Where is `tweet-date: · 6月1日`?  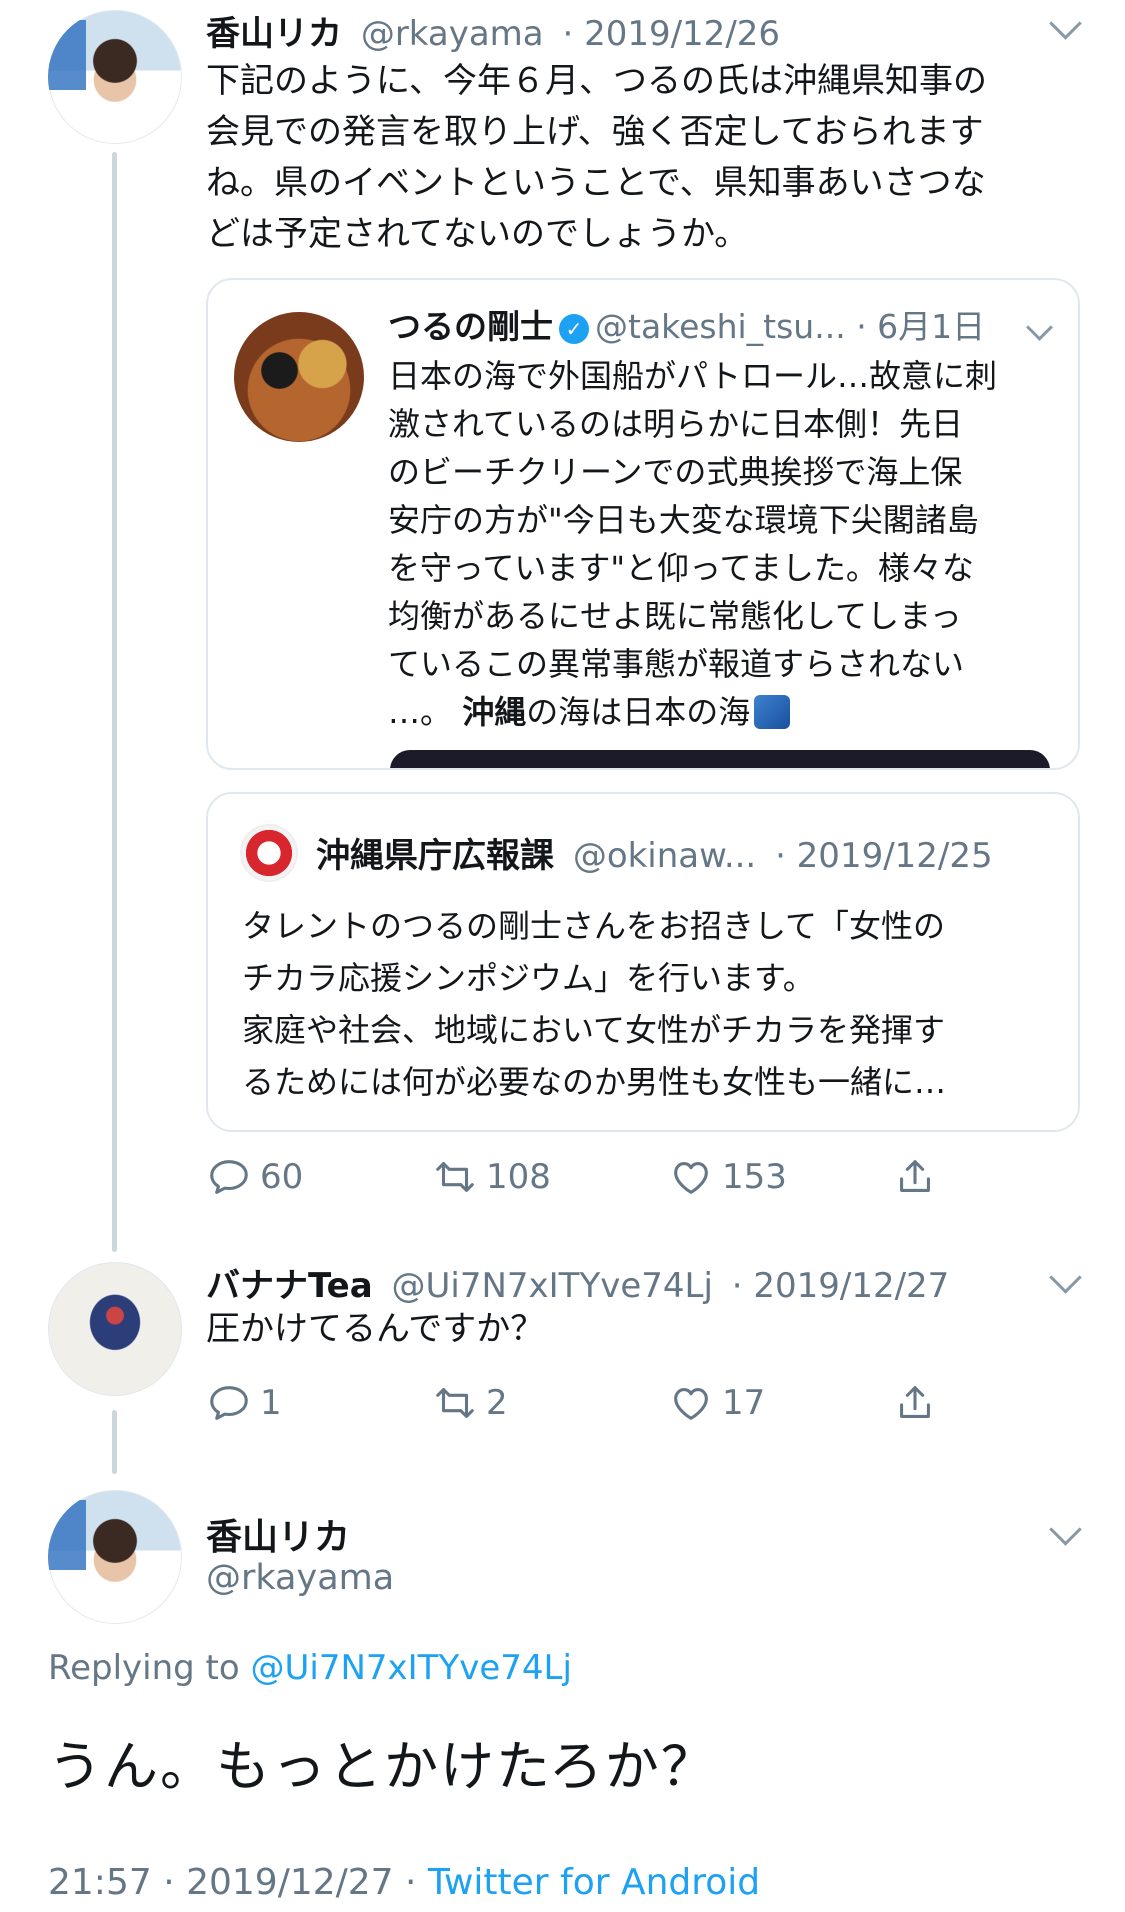 tweet-date: · 6月1日 is located at coordinates (921, 326).